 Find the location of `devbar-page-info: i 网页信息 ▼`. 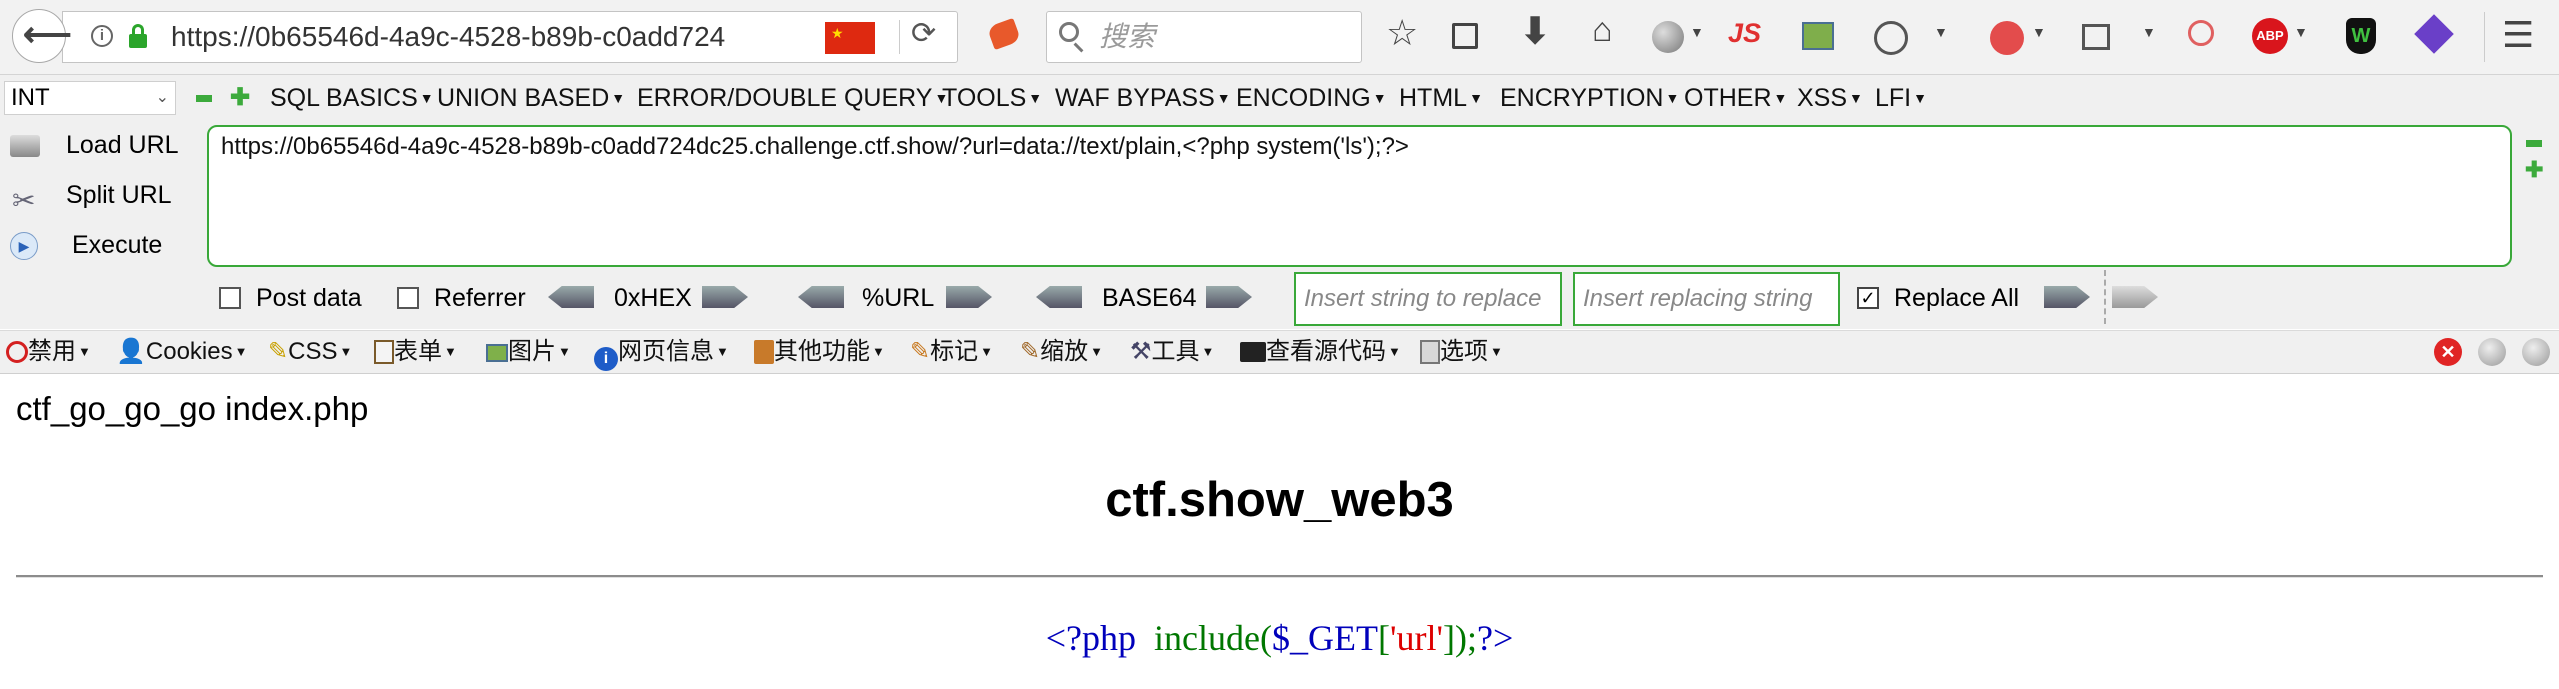

devbar-page-info: i 网页信息 ▼ is located at coordinates (661, 352).